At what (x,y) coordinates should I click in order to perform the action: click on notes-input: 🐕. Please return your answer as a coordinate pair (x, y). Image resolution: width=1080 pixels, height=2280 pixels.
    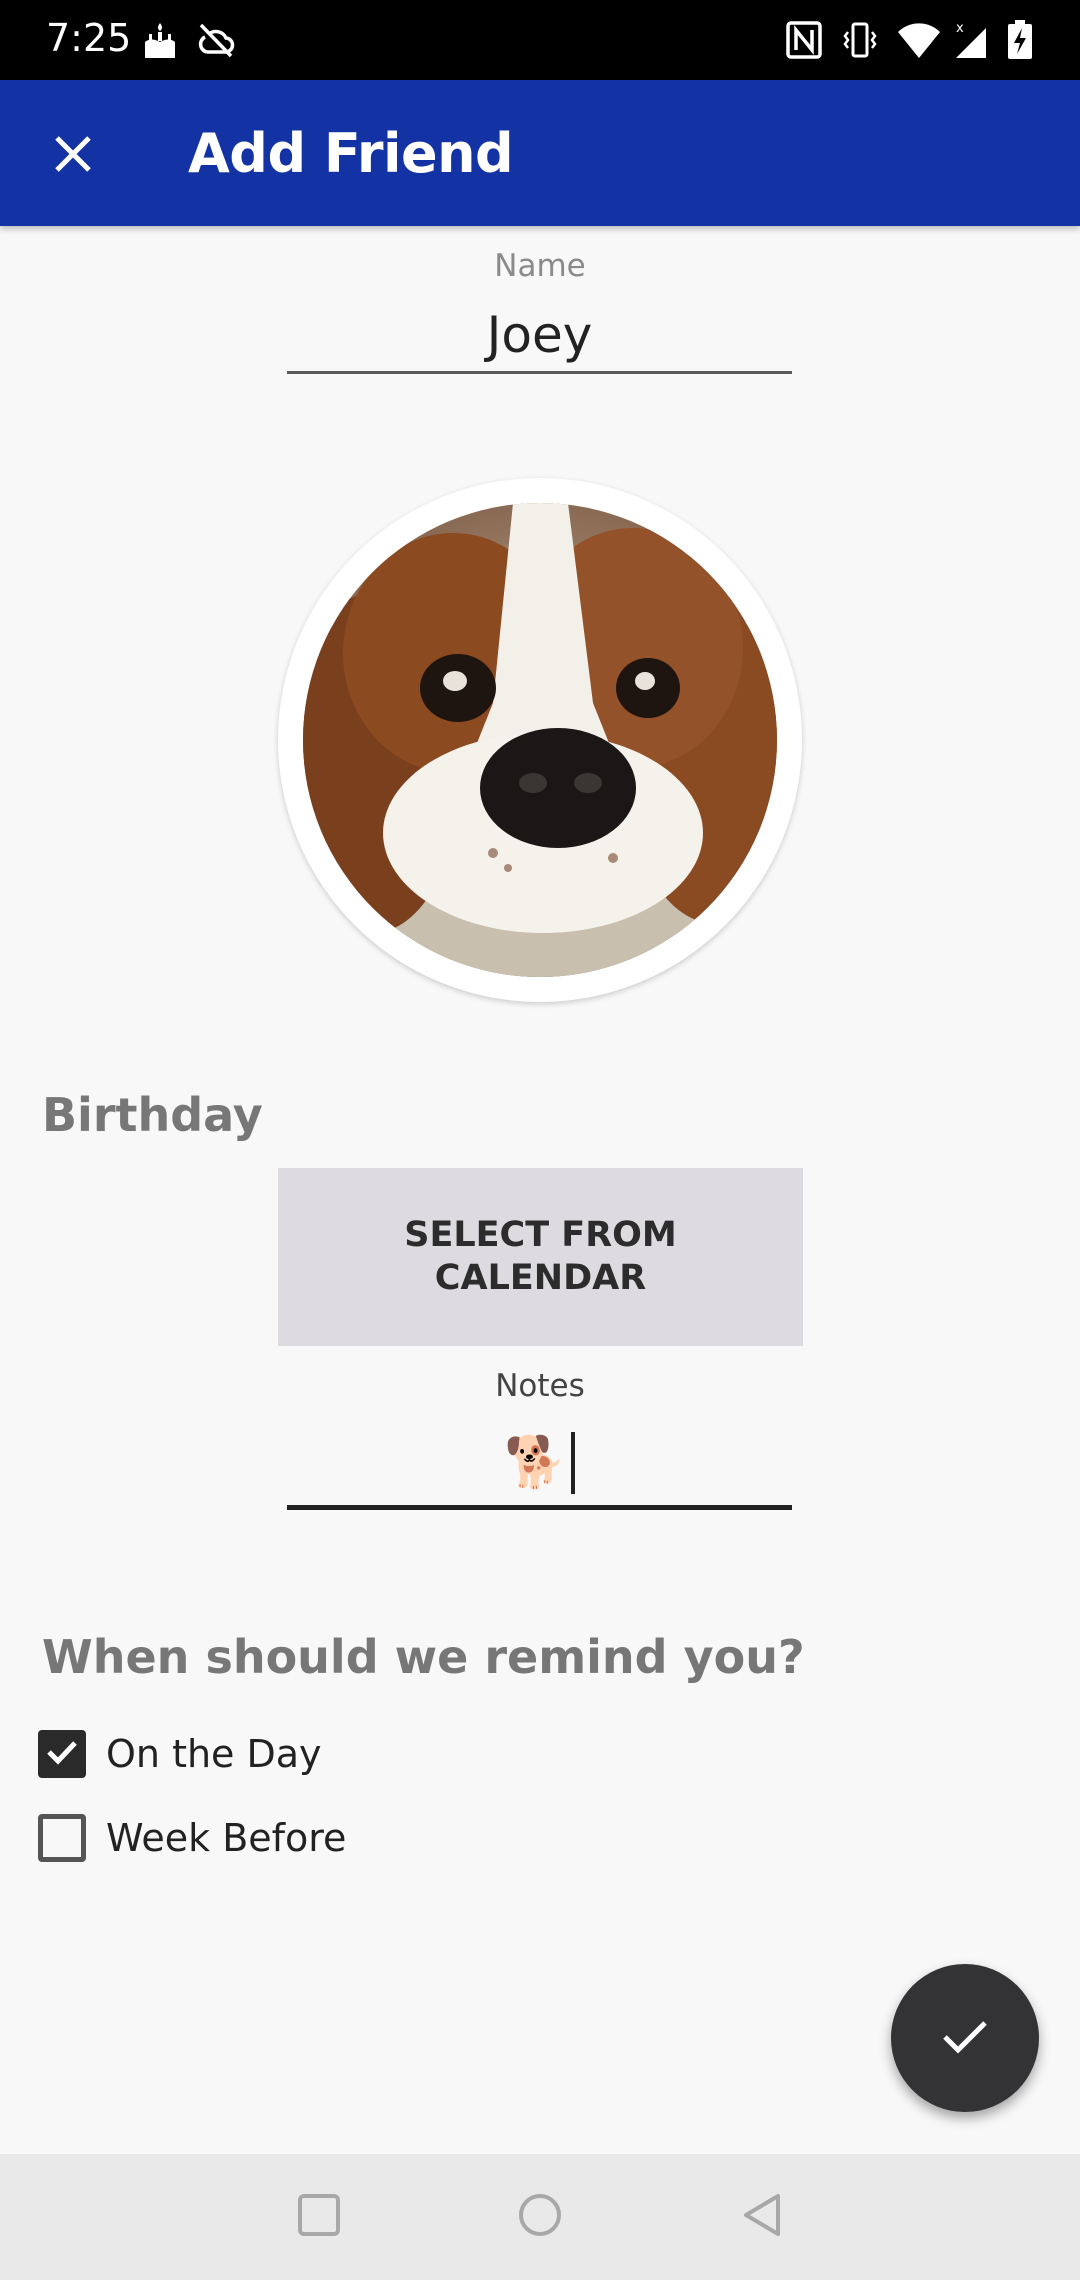
    Looking at the image, I should click on (539, 1465).